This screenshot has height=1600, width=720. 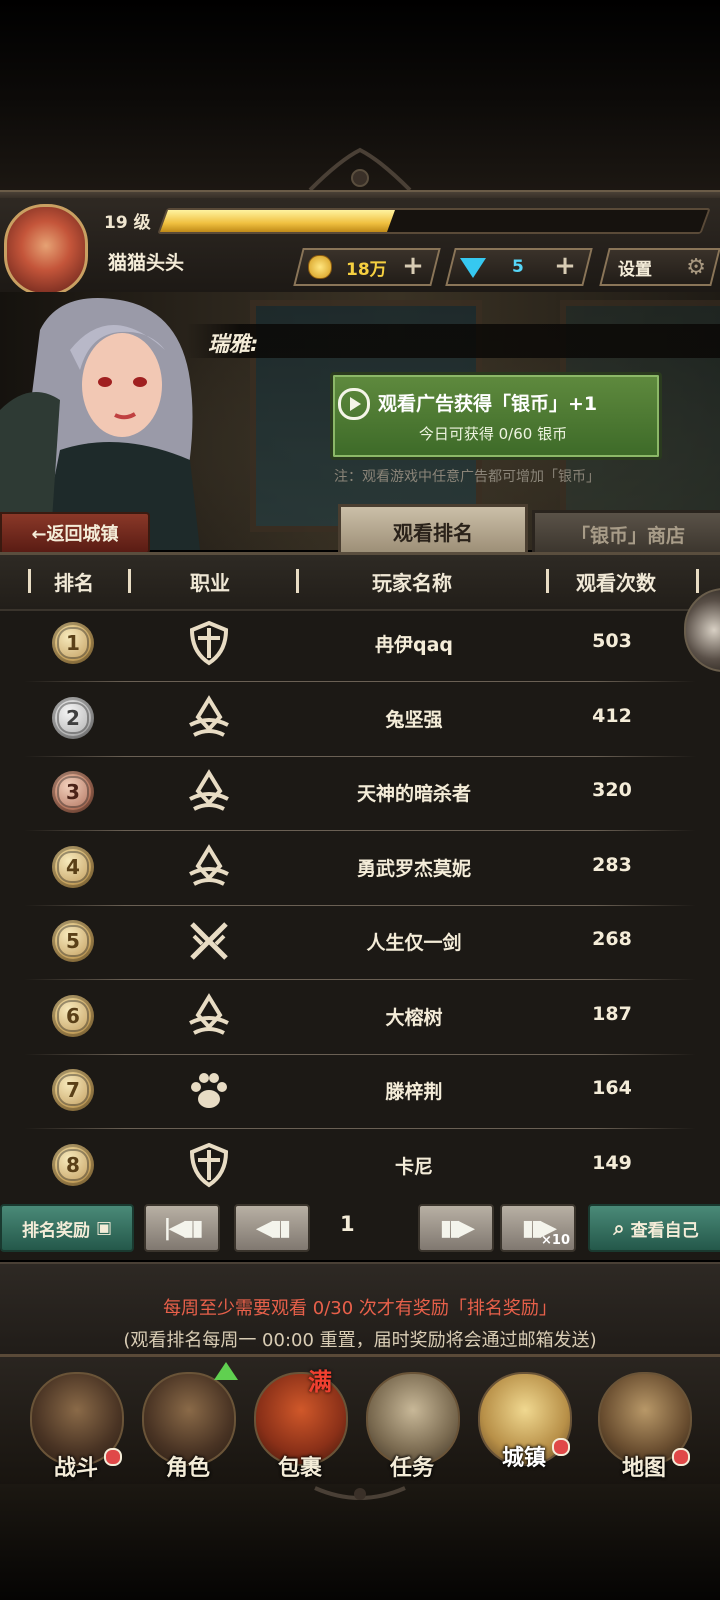 I want to click on reward-requirement-text: 每周至少需要观看 0/30 次才有奖励「排名奖励」, so click(x=360, y=1308).